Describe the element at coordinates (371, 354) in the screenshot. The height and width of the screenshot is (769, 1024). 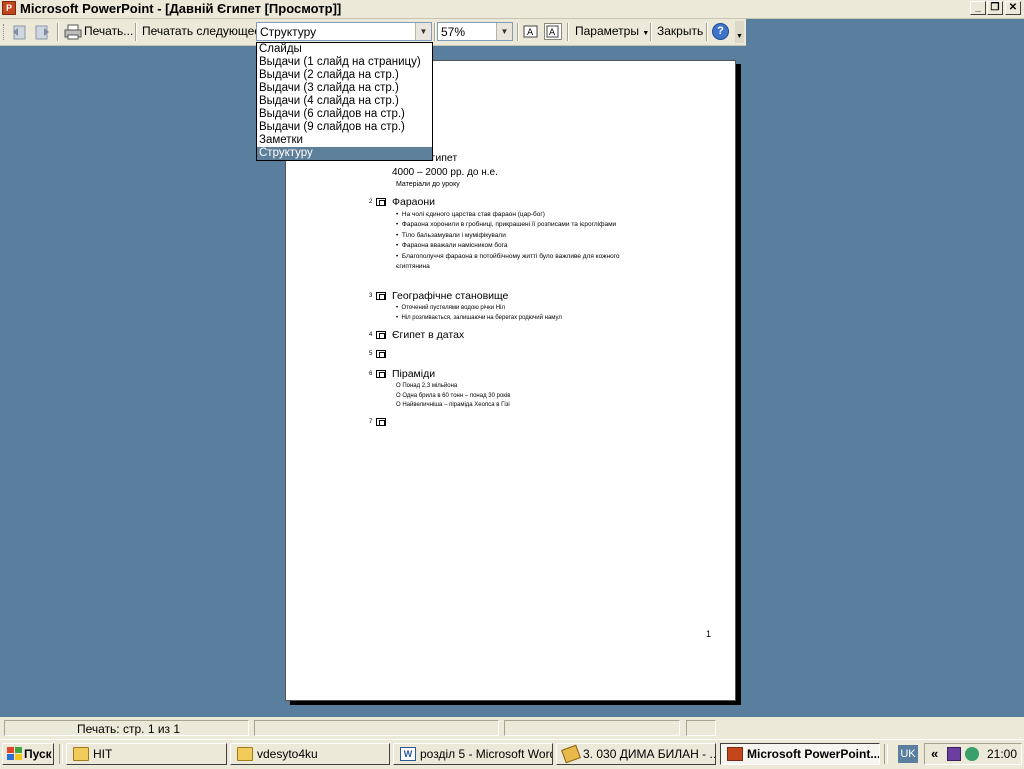
I see `slide-number: 5` at that location.